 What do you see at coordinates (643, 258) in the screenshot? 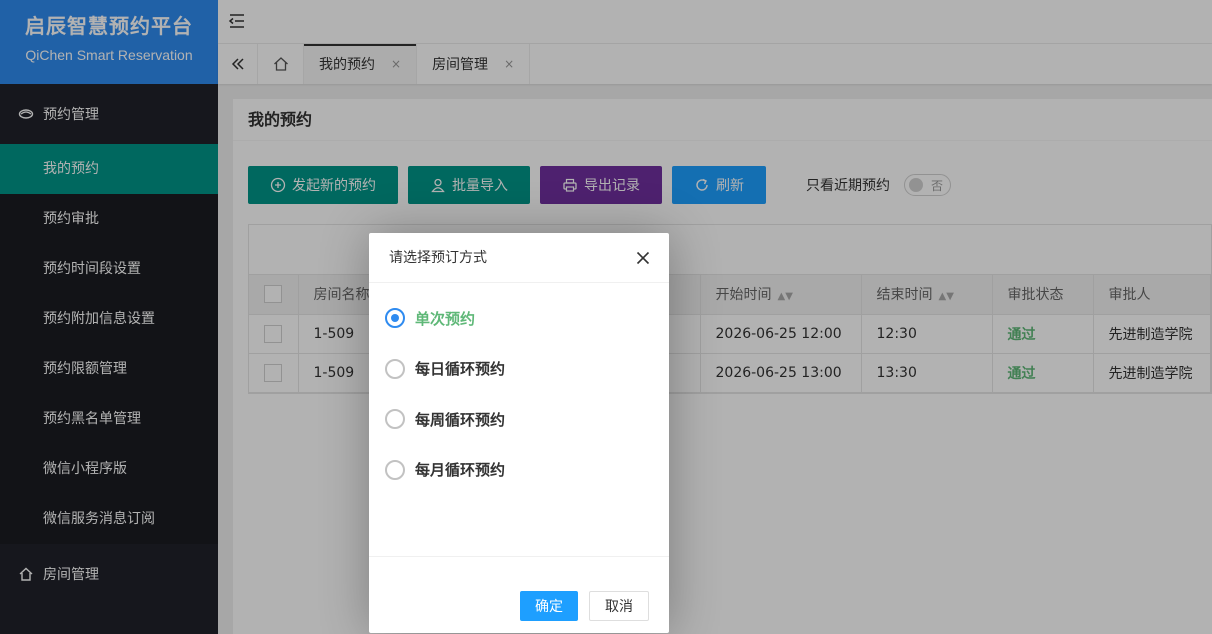
I see `close-icon` at bounding box center [643, 258].